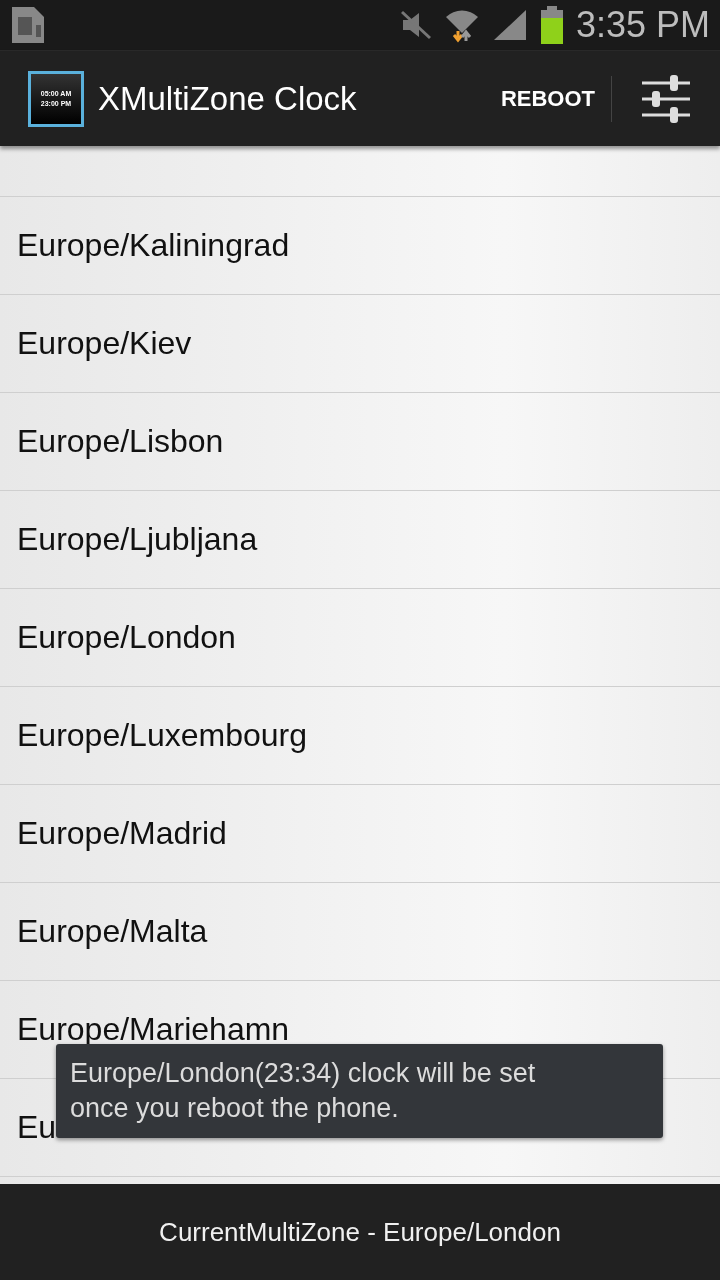 Image resolution: width=720 pixels, height=1280 pixels. Describe the element at coordinates (666, 98) in the screenshot. I see `settings-icon` at that location.